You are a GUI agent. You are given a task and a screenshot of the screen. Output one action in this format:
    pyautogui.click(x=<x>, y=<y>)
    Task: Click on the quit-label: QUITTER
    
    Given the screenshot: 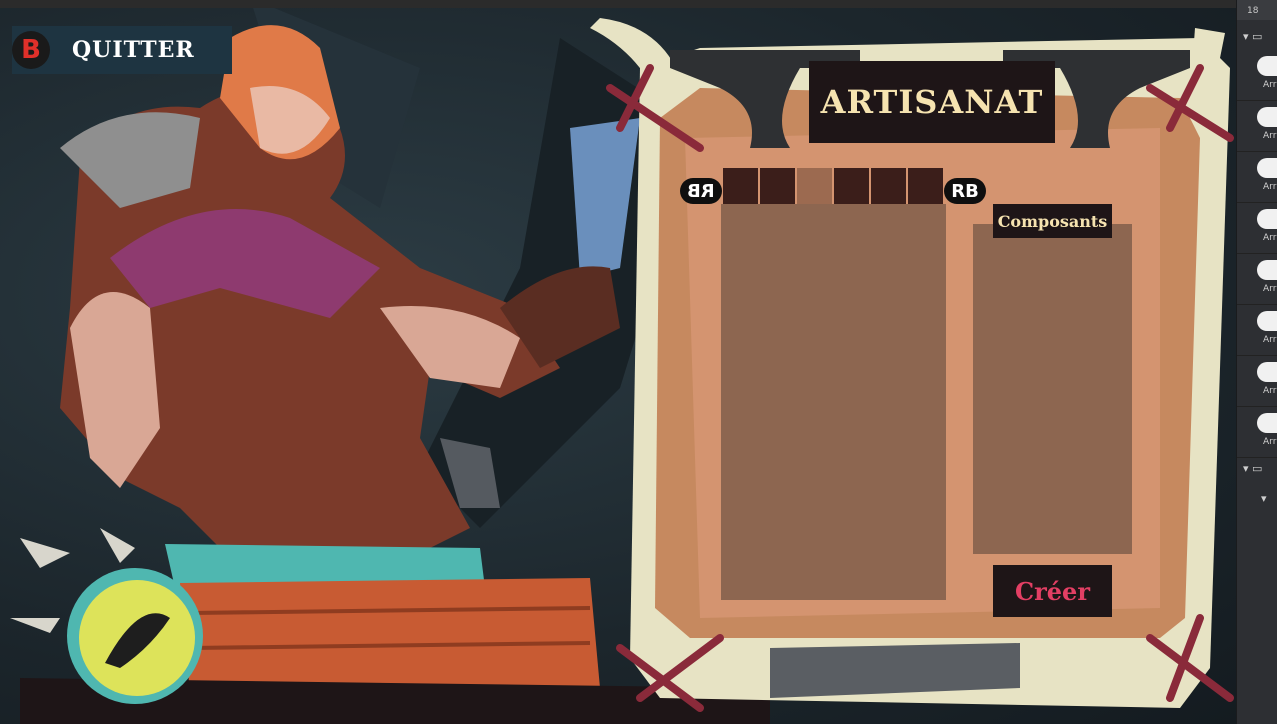 What is the action you would take?
    pyautogui.click(x=133, y=50)
    